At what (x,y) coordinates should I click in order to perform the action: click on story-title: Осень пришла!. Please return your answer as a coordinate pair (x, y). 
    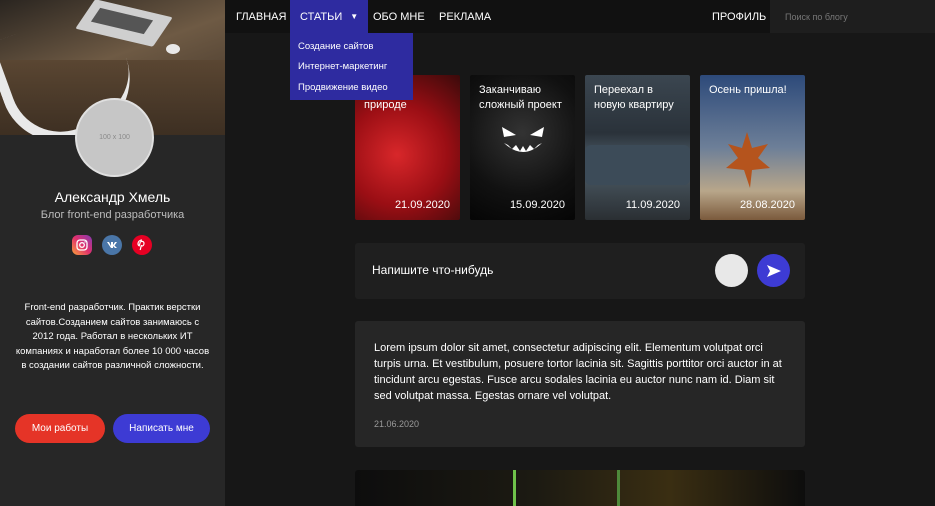
    Looking at the image, I should click on (748, 90).